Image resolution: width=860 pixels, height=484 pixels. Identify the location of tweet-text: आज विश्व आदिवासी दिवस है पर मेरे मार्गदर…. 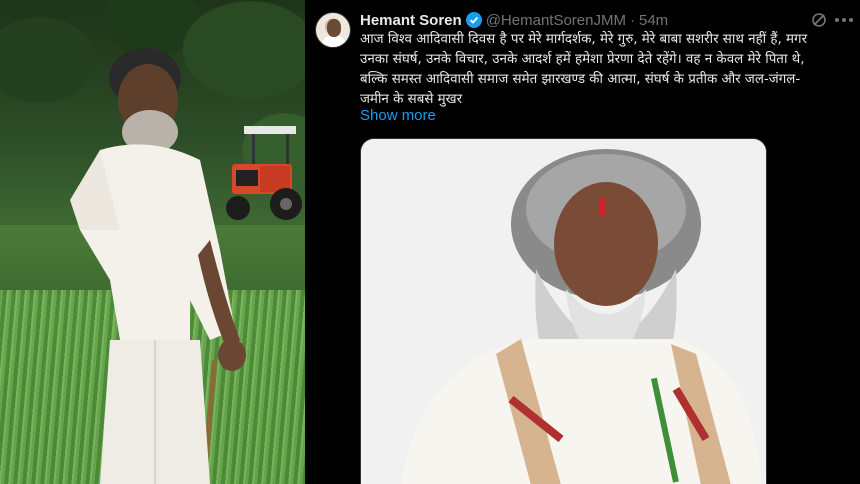
(584, 69).